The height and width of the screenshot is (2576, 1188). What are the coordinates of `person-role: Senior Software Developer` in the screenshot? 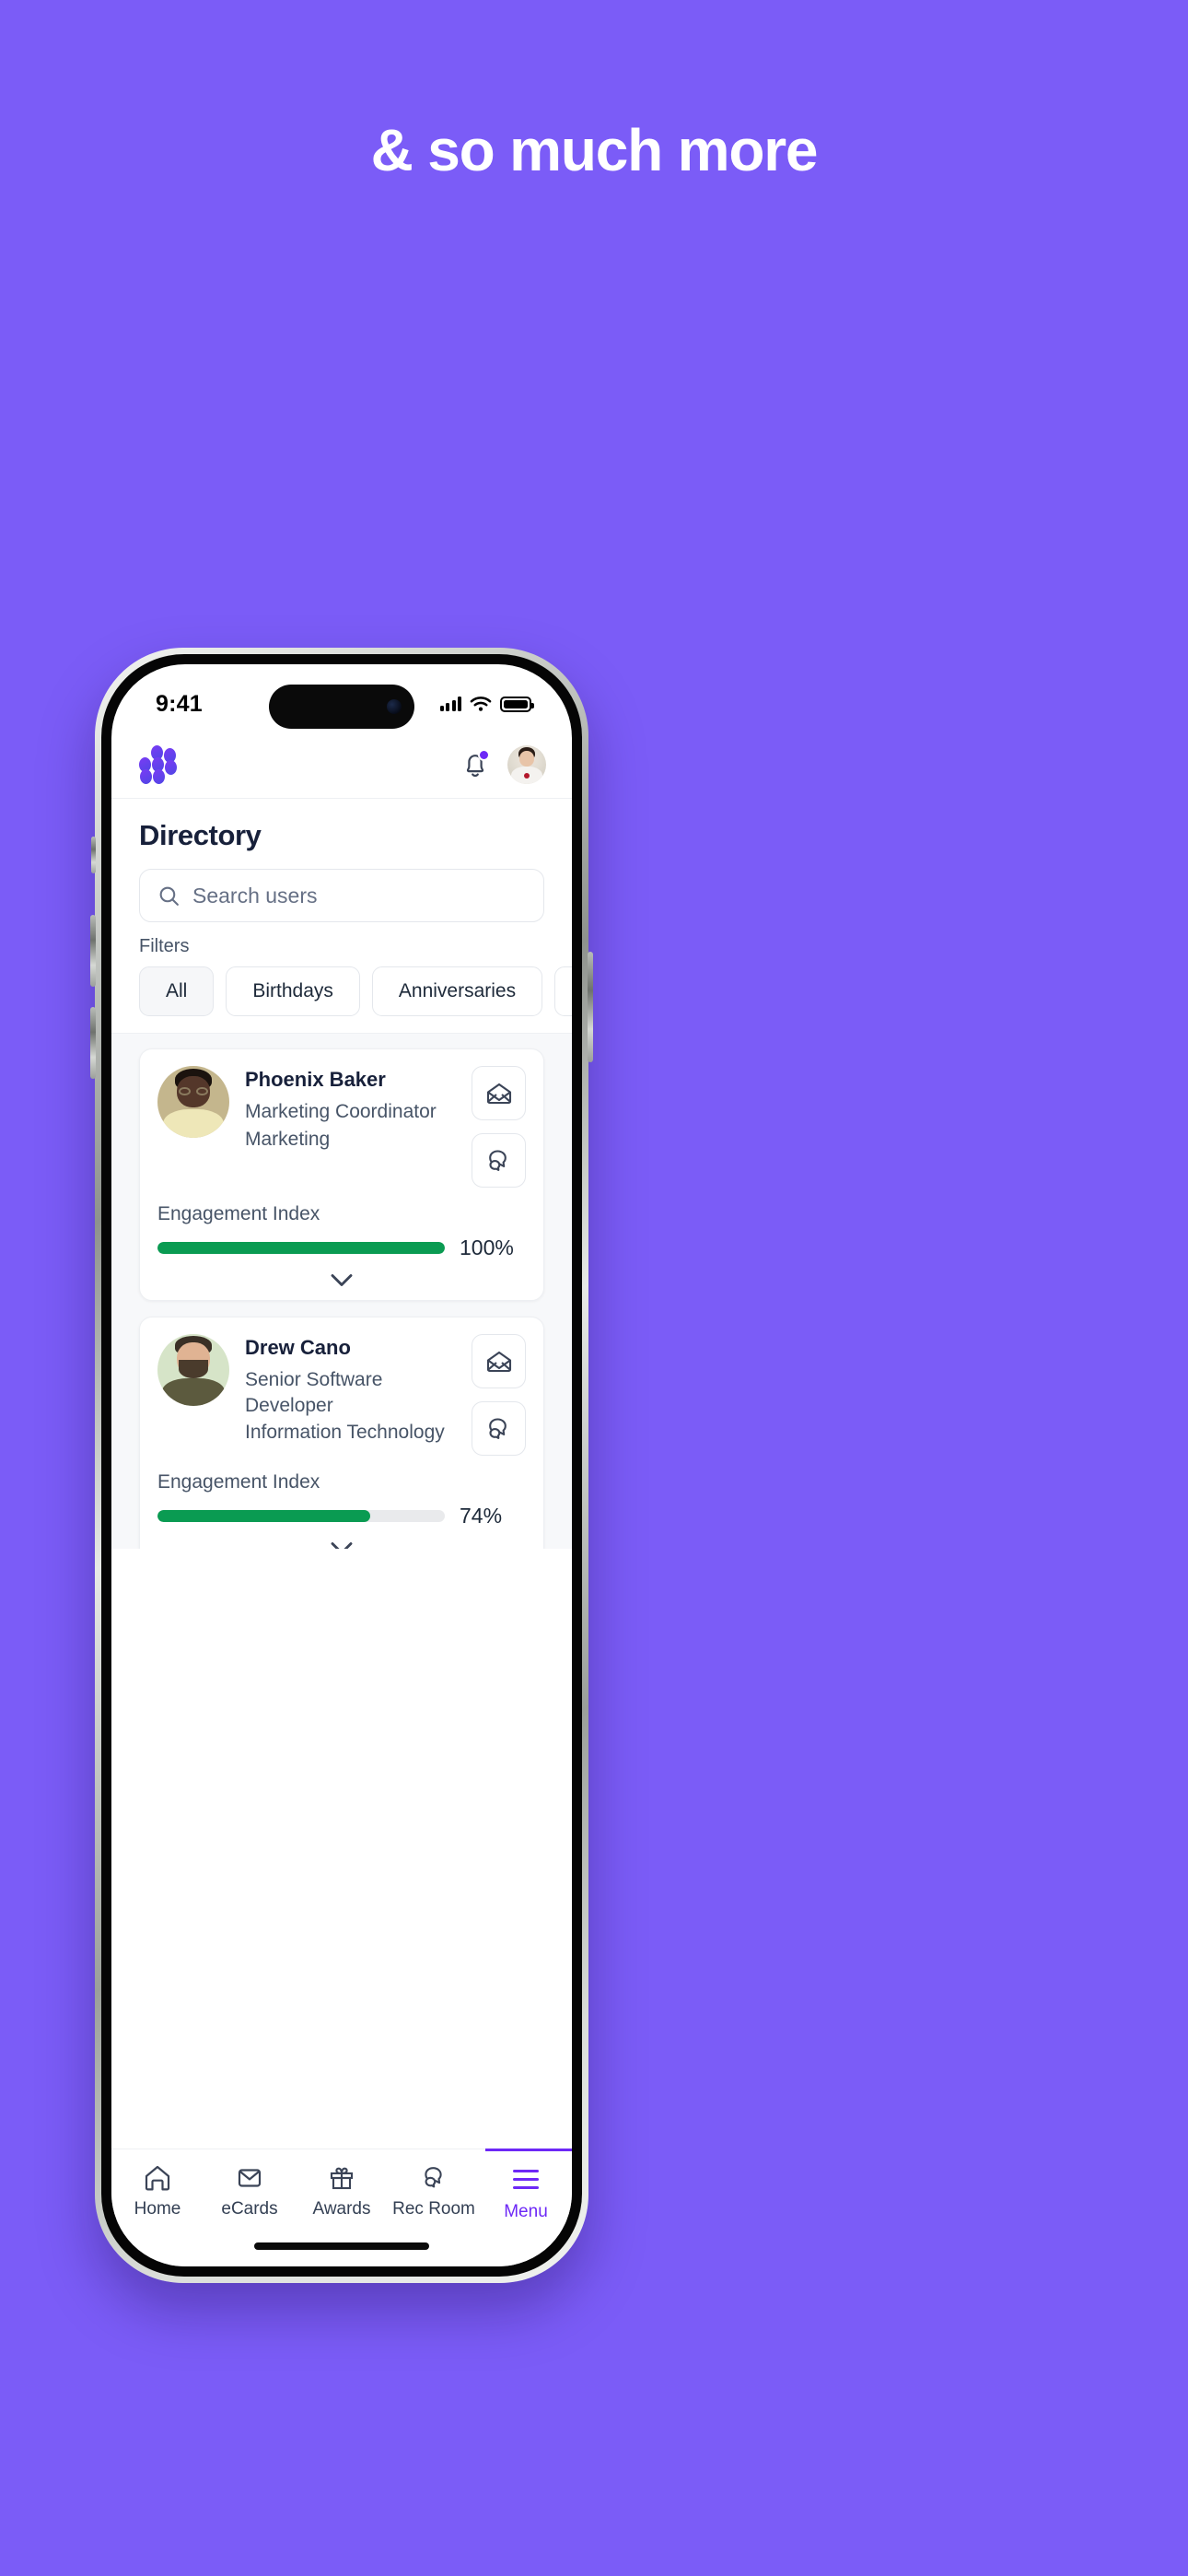 It's located at (314, 1392).